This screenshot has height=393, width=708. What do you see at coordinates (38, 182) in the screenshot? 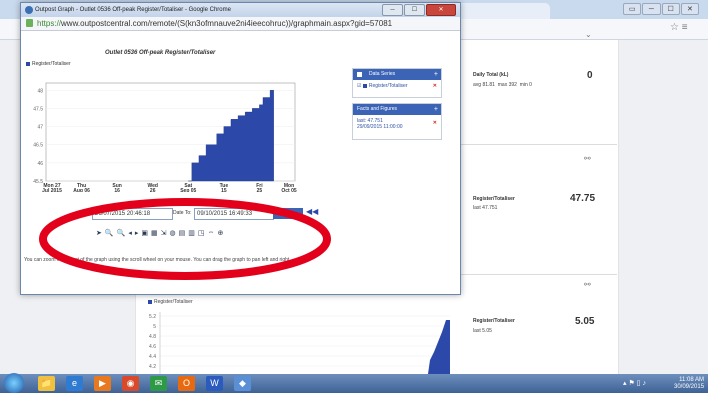
I see `y-tick-label: 45.5` at bounding box center [38, 182].